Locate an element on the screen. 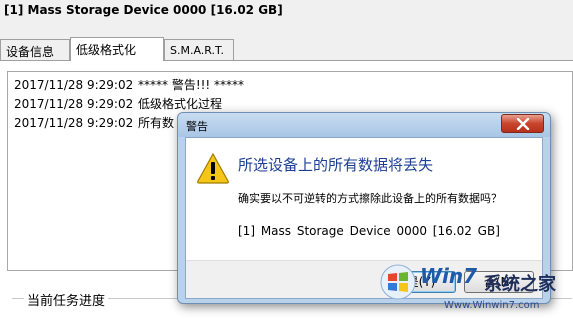  log-message: ***** 警告!!! ***** is located at coordinates (191, 85).